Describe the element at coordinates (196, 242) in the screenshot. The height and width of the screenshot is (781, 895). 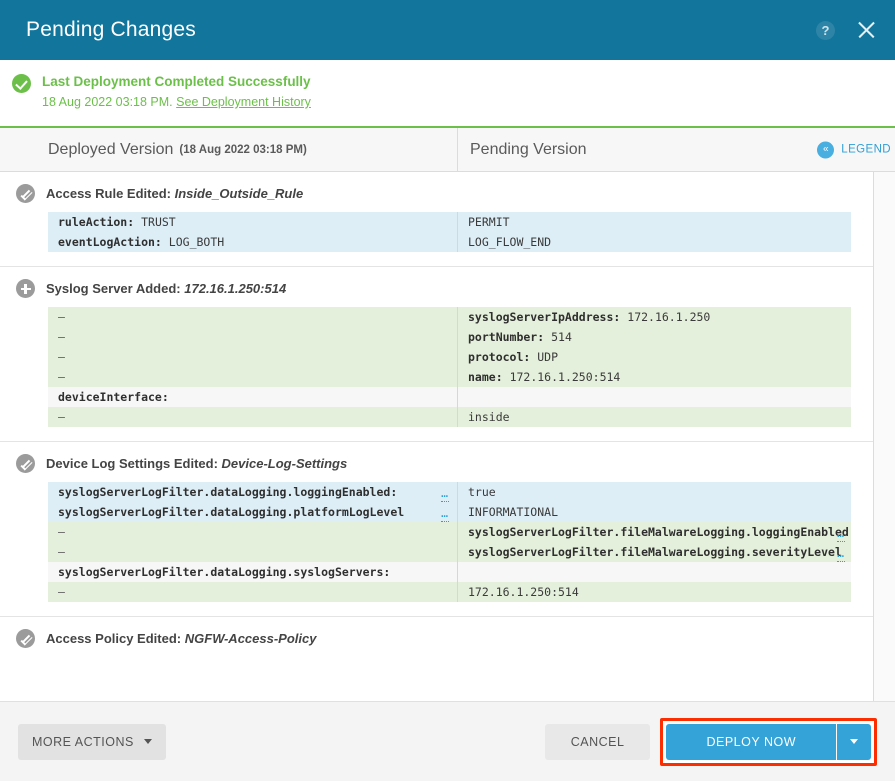
I see `diff-value: LOG_BOTH` at that location.